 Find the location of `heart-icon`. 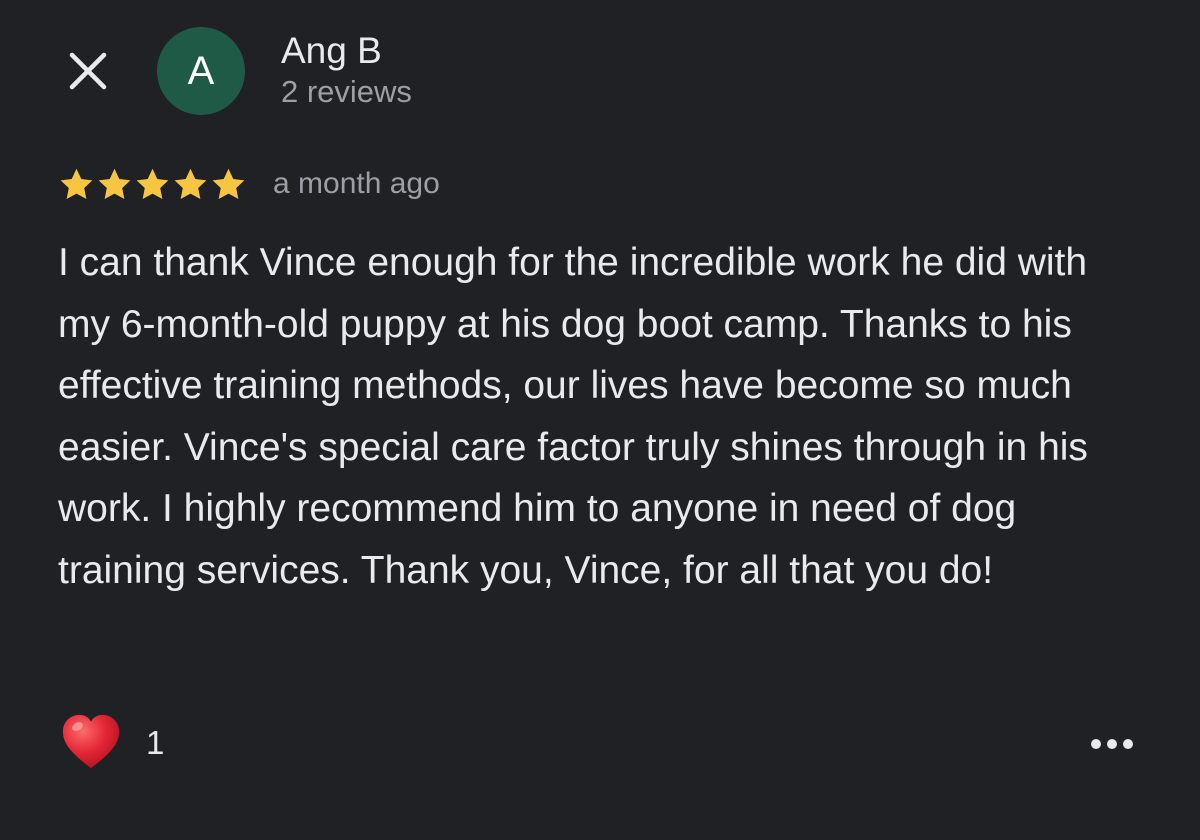

heart-icon is located at coordinates (91, 741).